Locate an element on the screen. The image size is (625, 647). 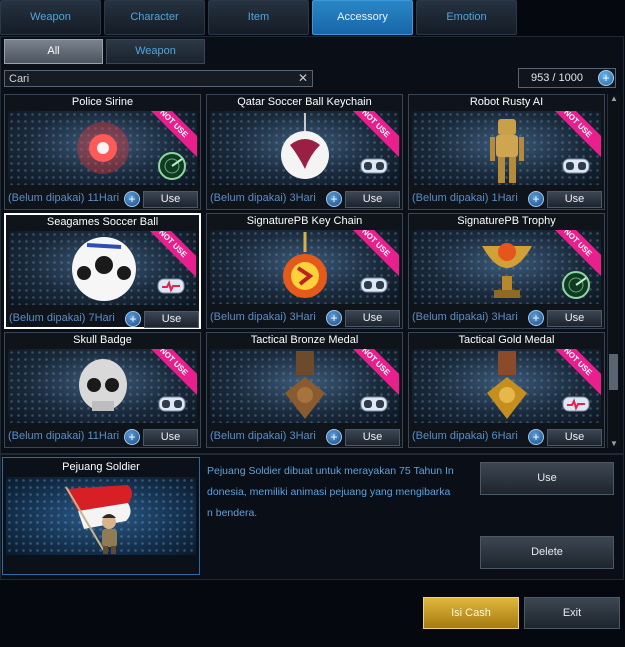
search-box: ✕ is located at coordinates (158, 78).